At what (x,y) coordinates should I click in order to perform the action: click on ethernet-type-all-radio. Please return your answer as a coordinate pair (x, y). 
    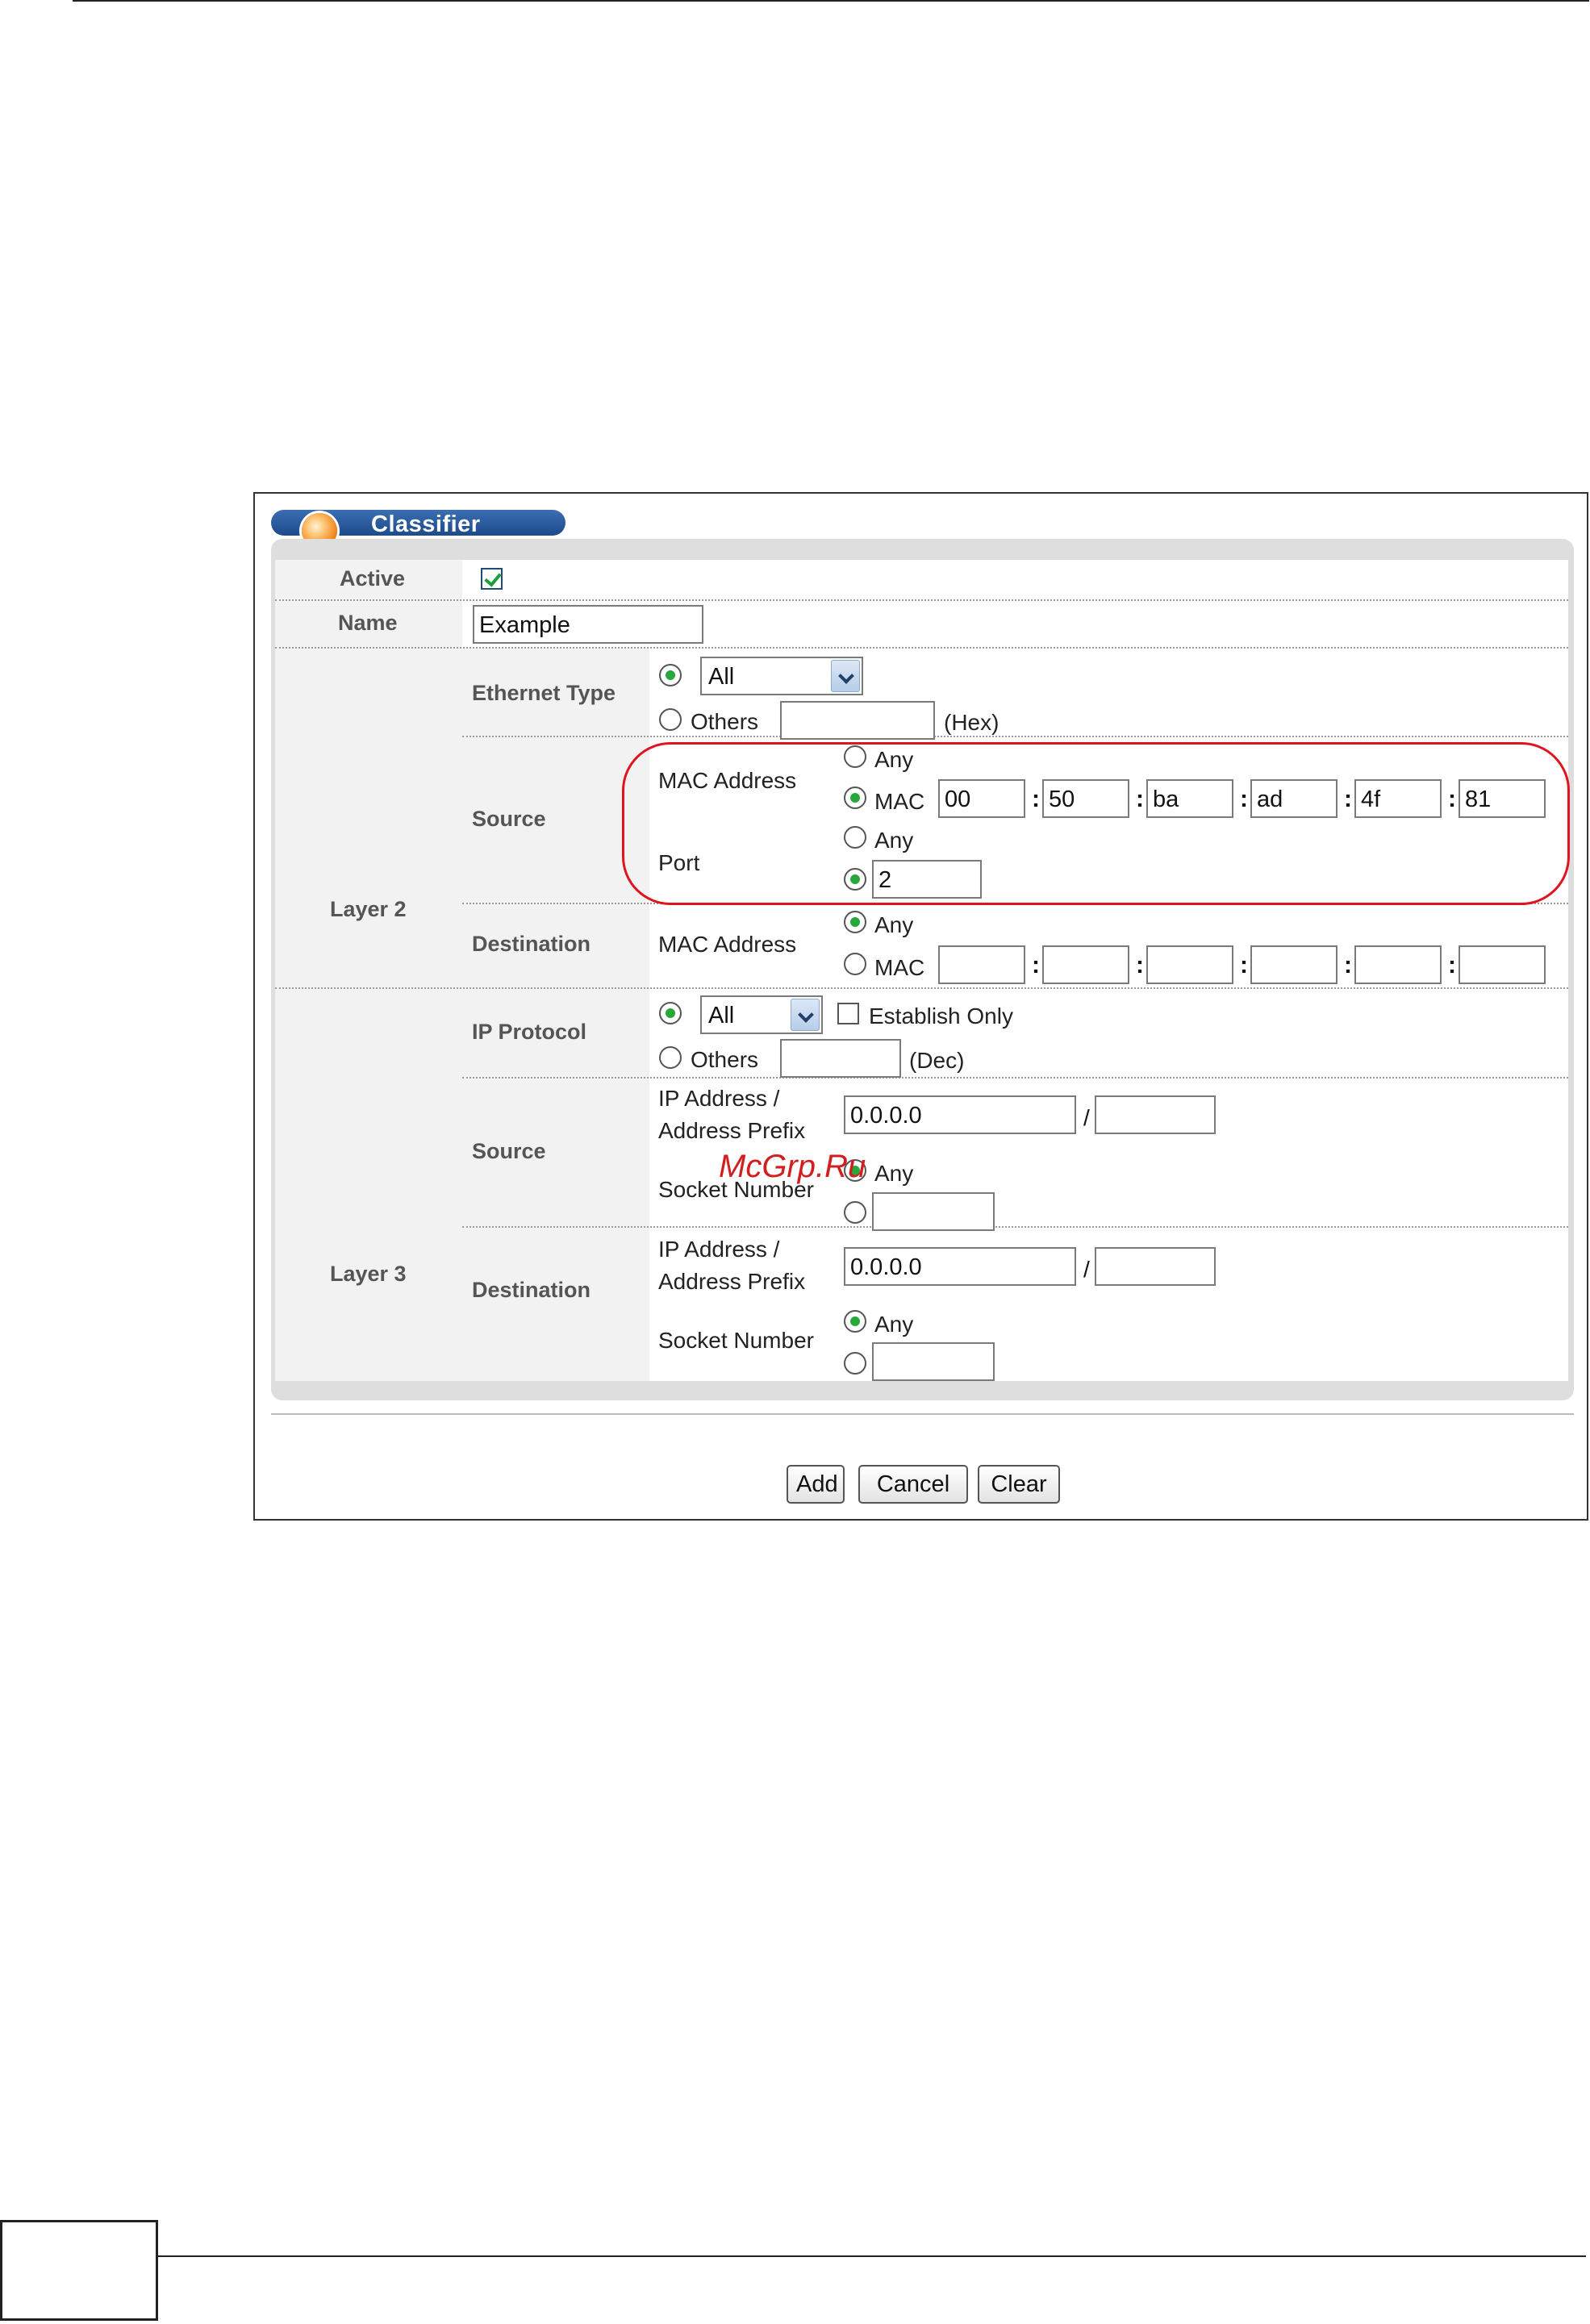
    Looking at the image, I should click on (670, 675).